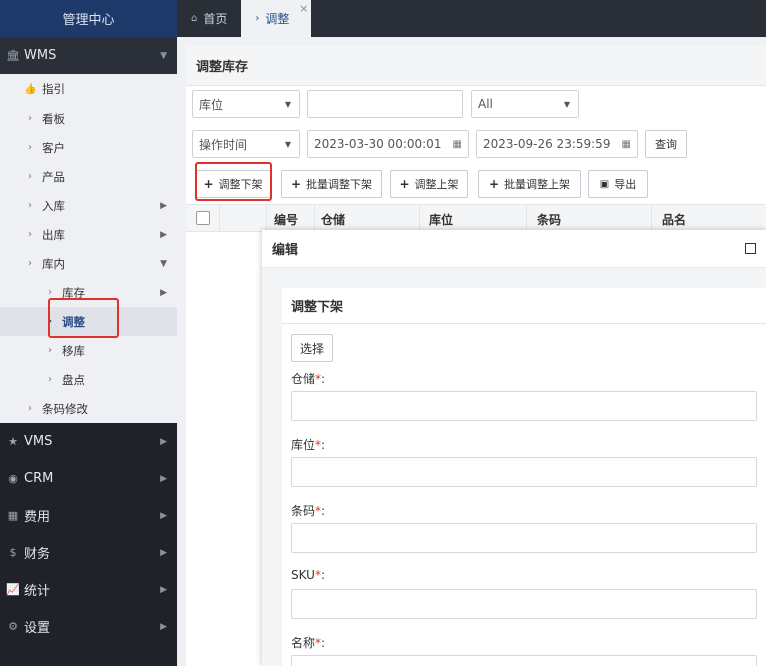 Image resolution: width=766 pixels, height=666 pixels. Describe the element at coordinates (88, 626) in the screenshot. I see `sidebar-item-settings: ⚙ 设置 ▶` at that location.